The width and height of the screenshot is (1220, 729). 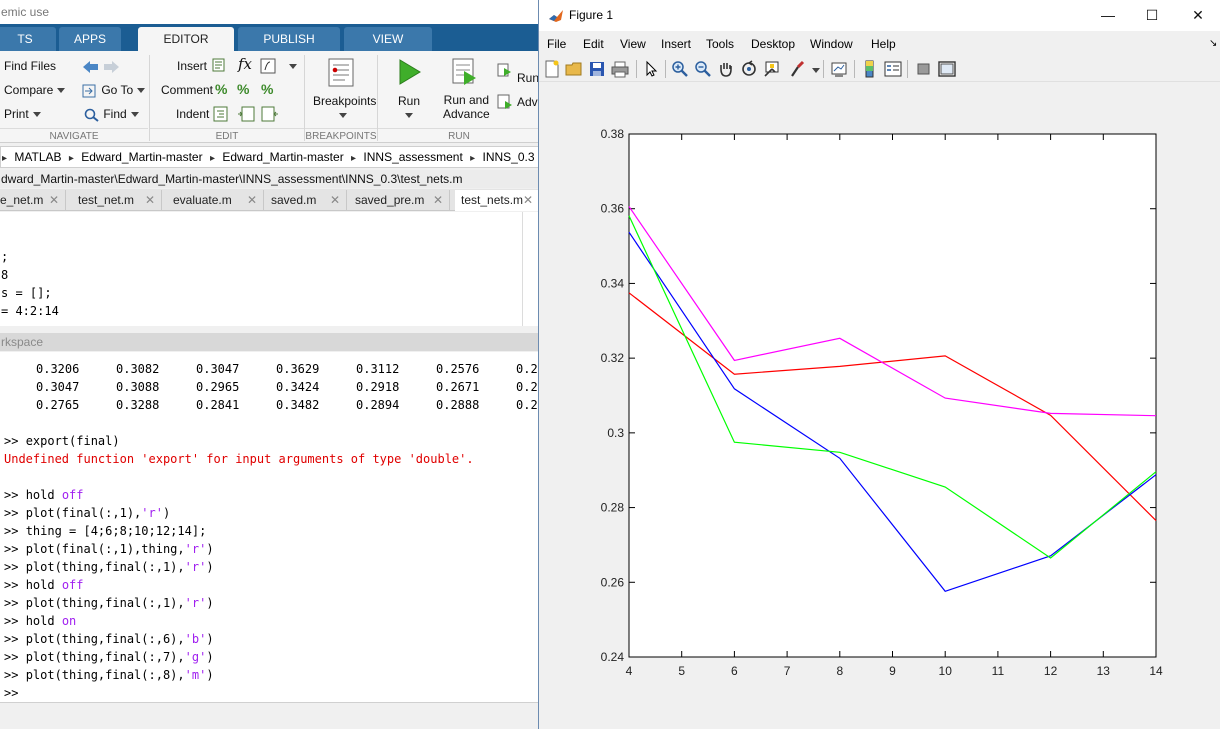 What do you see at coordinates (306, 200) in the screenshot?
I see `tab-file-saved: saved.m ✕` at bounding box center [306, 200].